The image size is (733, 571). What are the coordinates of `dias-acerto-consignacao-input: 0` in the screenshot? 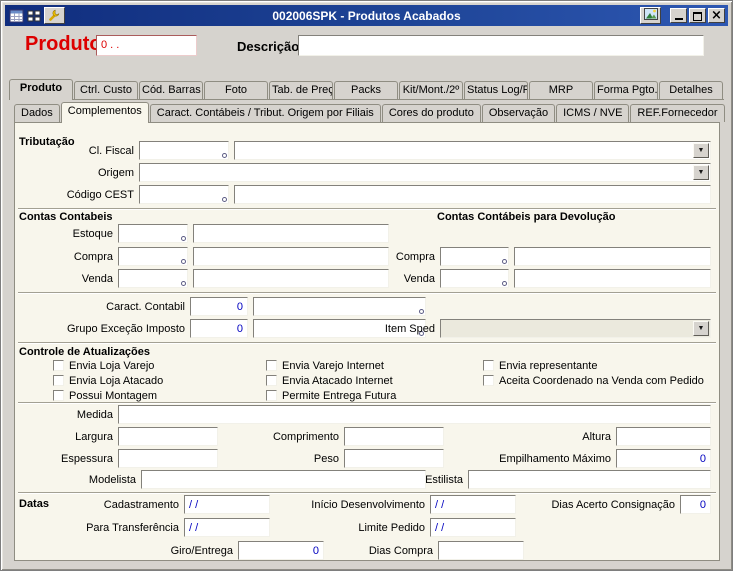 It's located at (695, 504).